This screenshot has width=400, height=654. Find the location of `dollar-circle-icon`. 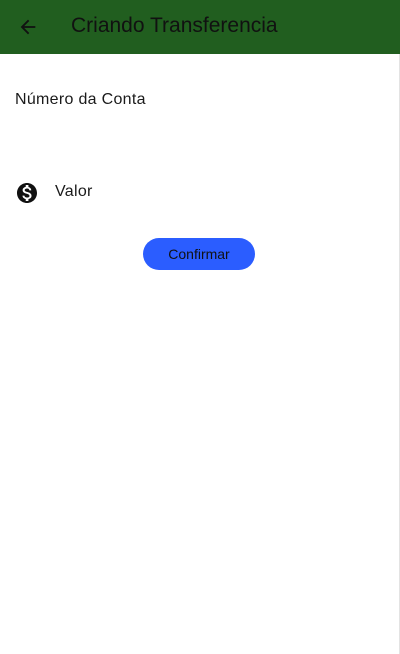

dollar-circle-icon is located at coordinates (27, 193).